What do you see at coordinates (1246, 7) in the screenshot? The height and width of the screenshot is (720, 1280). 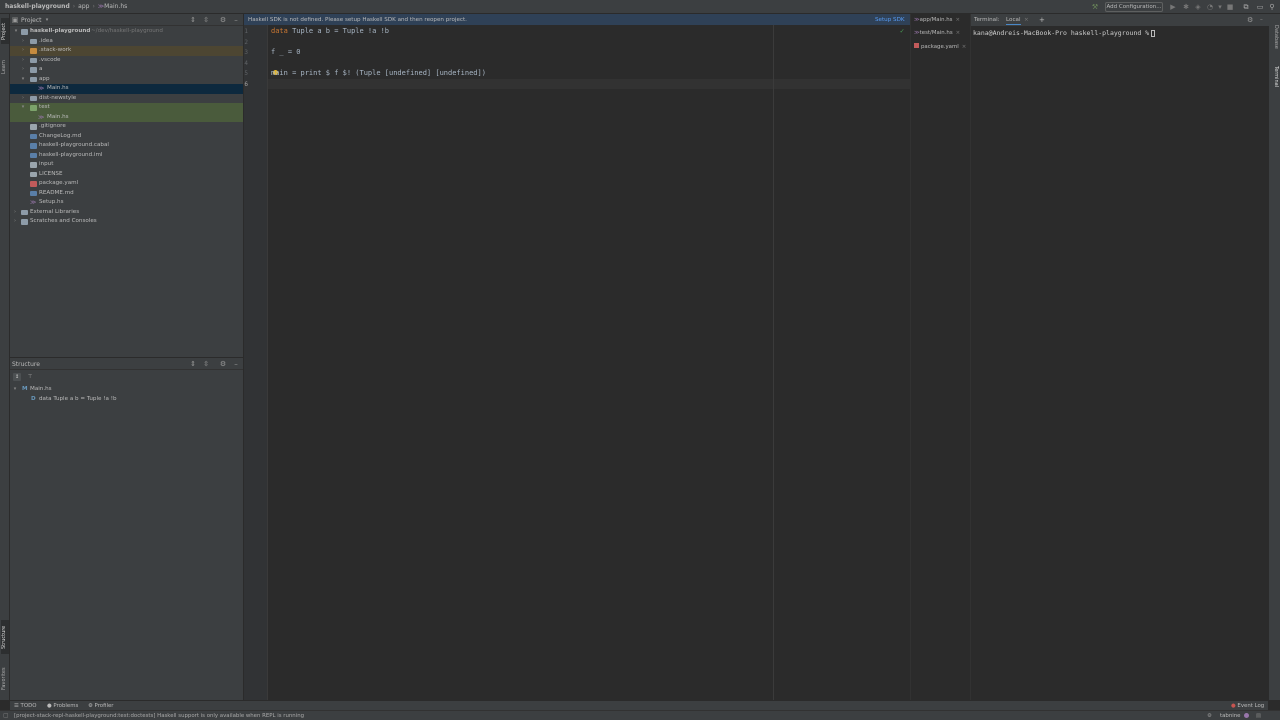 I see `vcs-icon: ⧉` at bounding box center [1246, 7].